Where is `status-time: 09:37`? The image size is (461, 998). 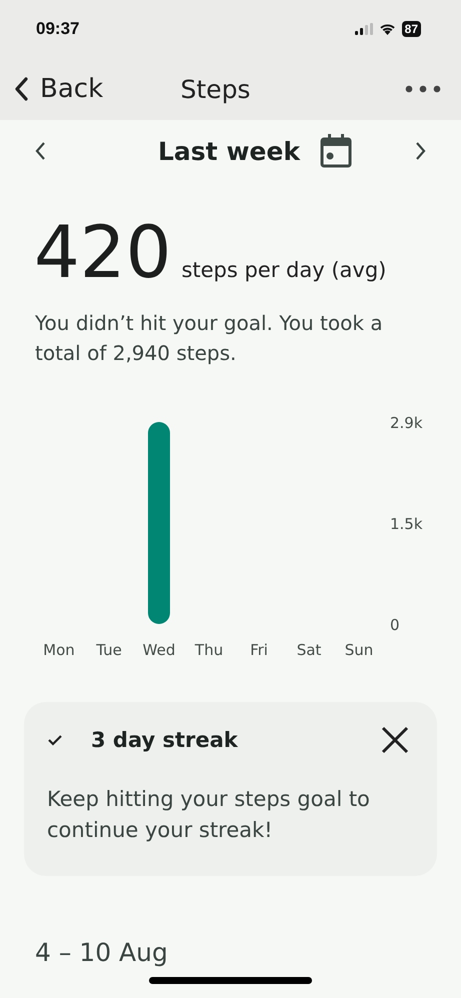 status-time: 09:37 is located at coordinates (58, 29).